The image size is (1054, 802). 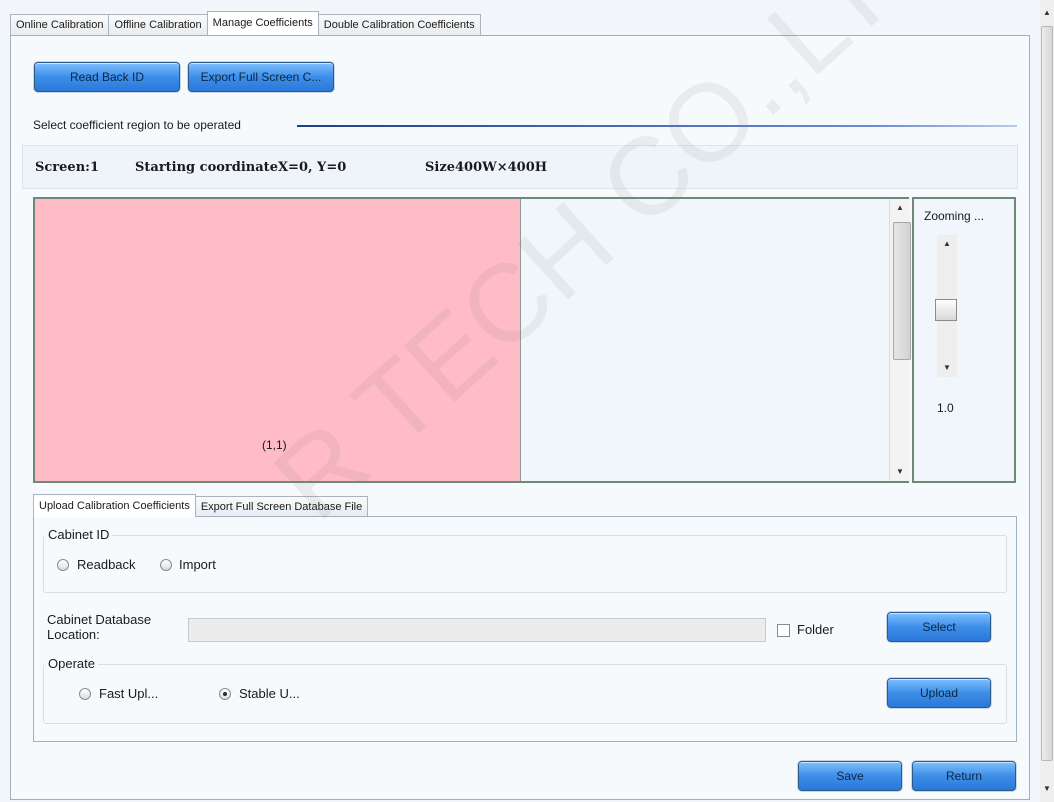 What do you see at coordinates (281, 506) in the screenshot?
I see `tab-export-full-screen-database: Export Full Screen Database File` at bounding box center [281, 506].